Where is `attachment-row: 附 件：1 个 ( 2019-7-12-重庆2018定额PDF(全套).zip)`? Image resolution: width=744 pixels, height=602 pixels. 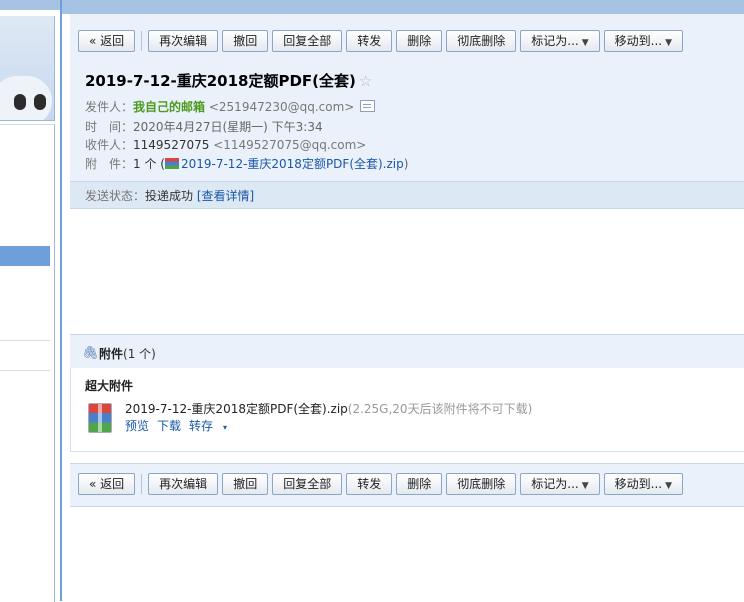 attachment-row: 附 件：1 个 ( 2019-7-12-重庆2018定额PDF(全套).zip) is located at coordinates (246, 163).